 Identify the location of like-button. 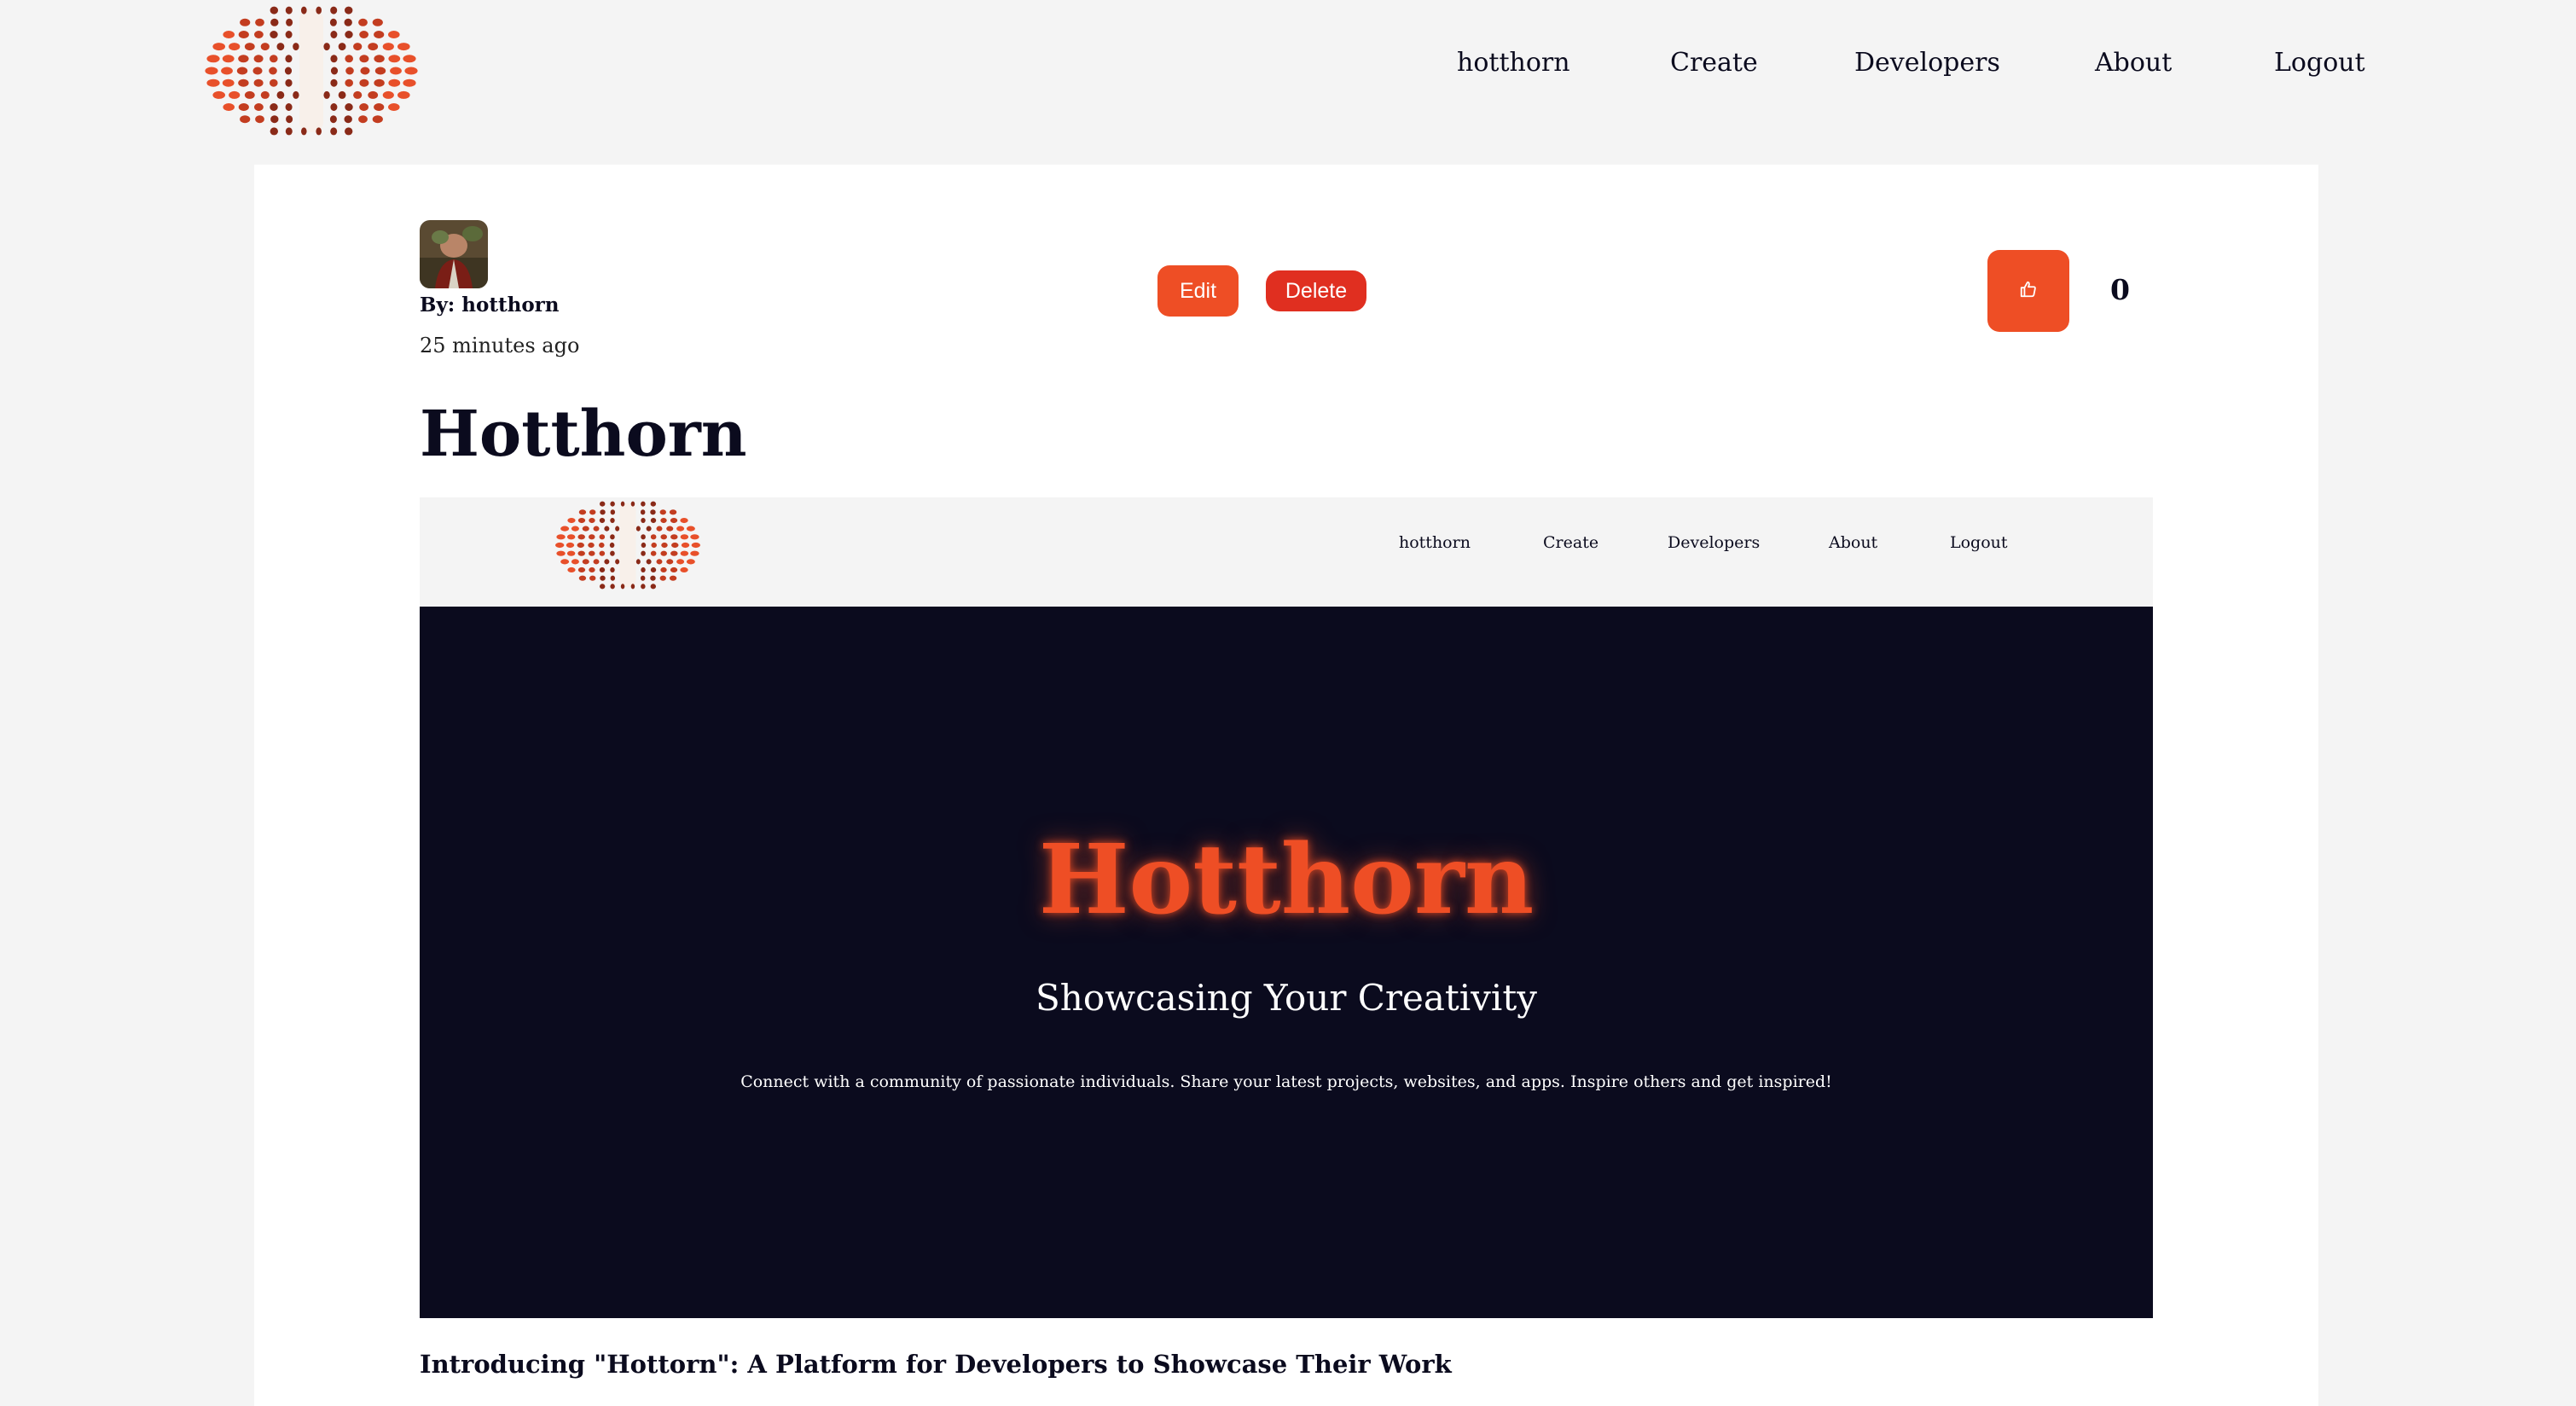
(2028, 291).